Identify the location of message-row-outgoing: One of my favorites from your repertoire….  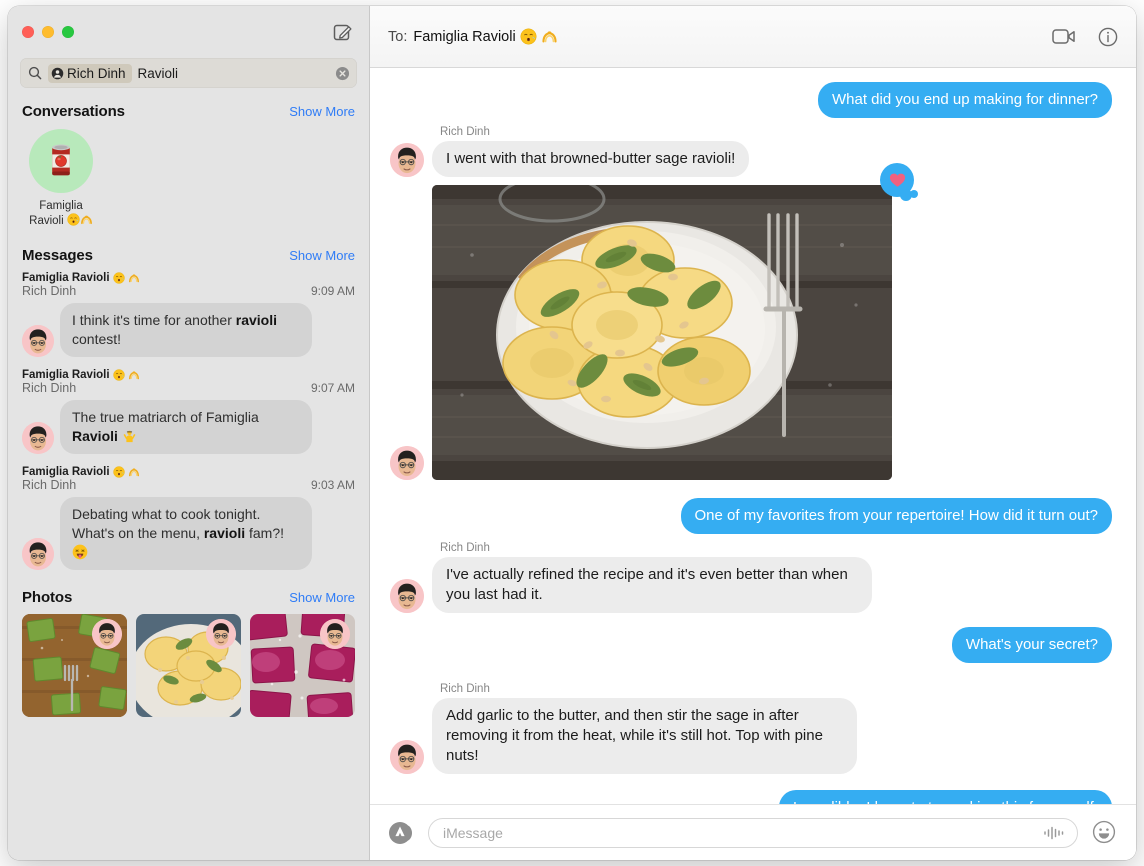
(753, 516).